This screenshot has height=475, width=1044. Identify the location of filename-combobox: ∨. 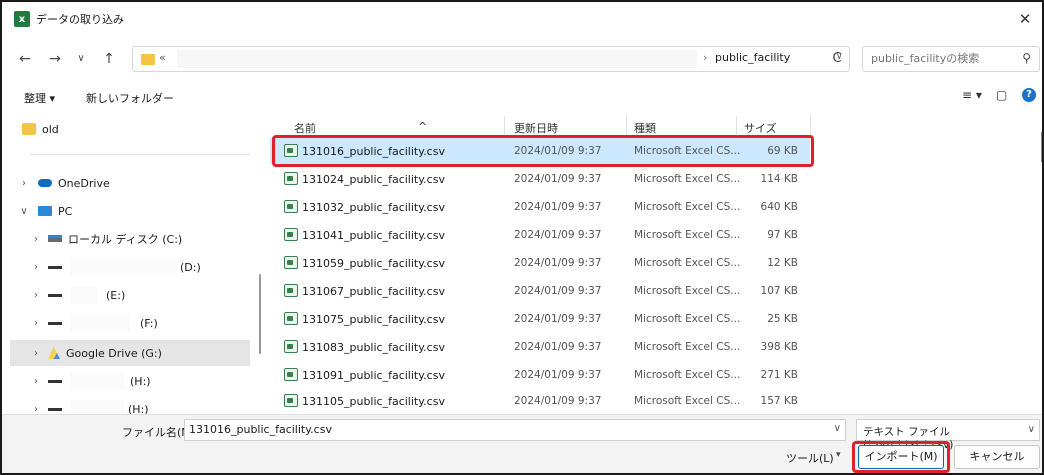
(515, 430).